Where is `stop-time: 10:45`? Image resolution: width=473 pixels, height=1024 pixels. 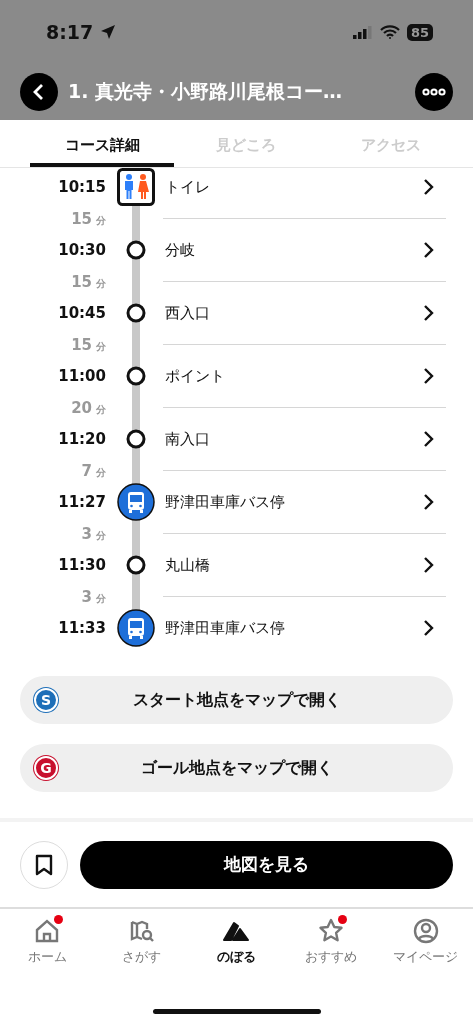 stop-time: 10:45 is located at coordinates (81, 313).